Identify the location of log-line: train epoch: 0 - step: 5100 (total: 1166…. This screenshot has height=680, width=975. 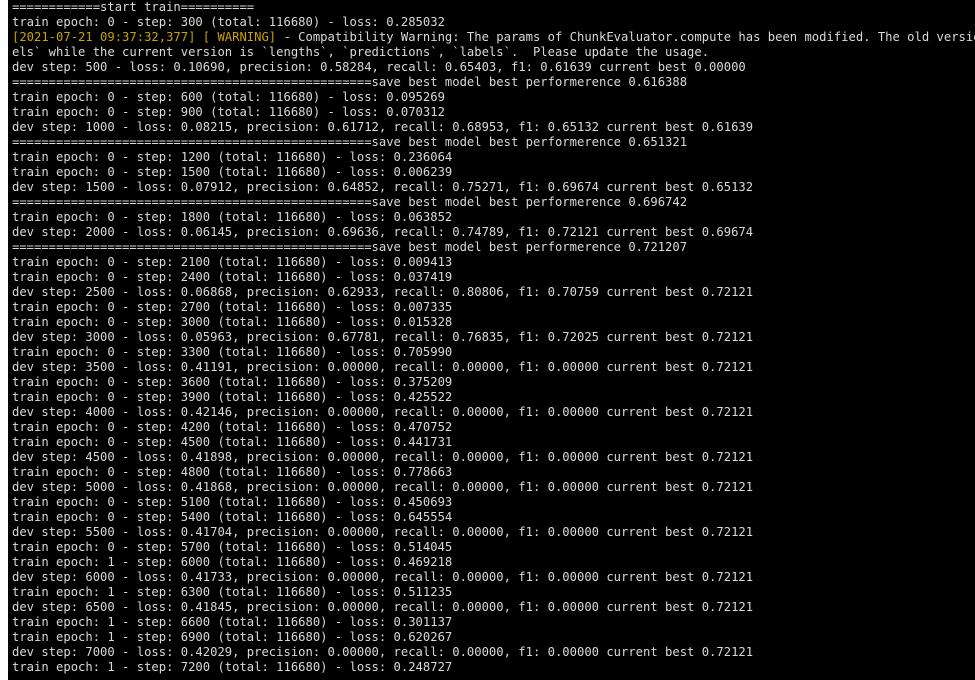
(232, 502).